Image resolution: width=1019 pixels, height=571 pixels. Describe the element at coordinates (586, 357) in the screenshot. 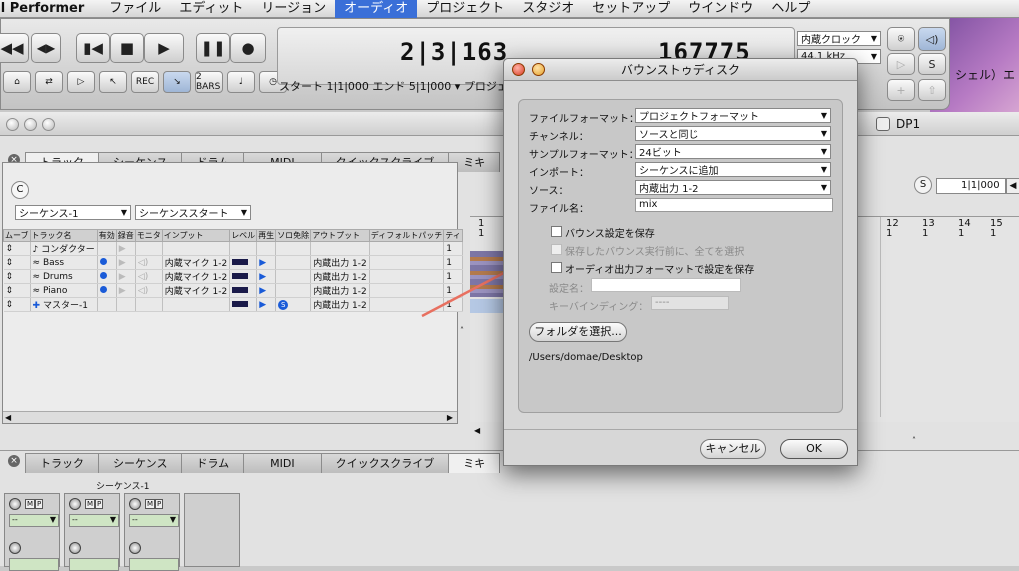

I see `folder-path: /Users/domae/Desktop` at that location.